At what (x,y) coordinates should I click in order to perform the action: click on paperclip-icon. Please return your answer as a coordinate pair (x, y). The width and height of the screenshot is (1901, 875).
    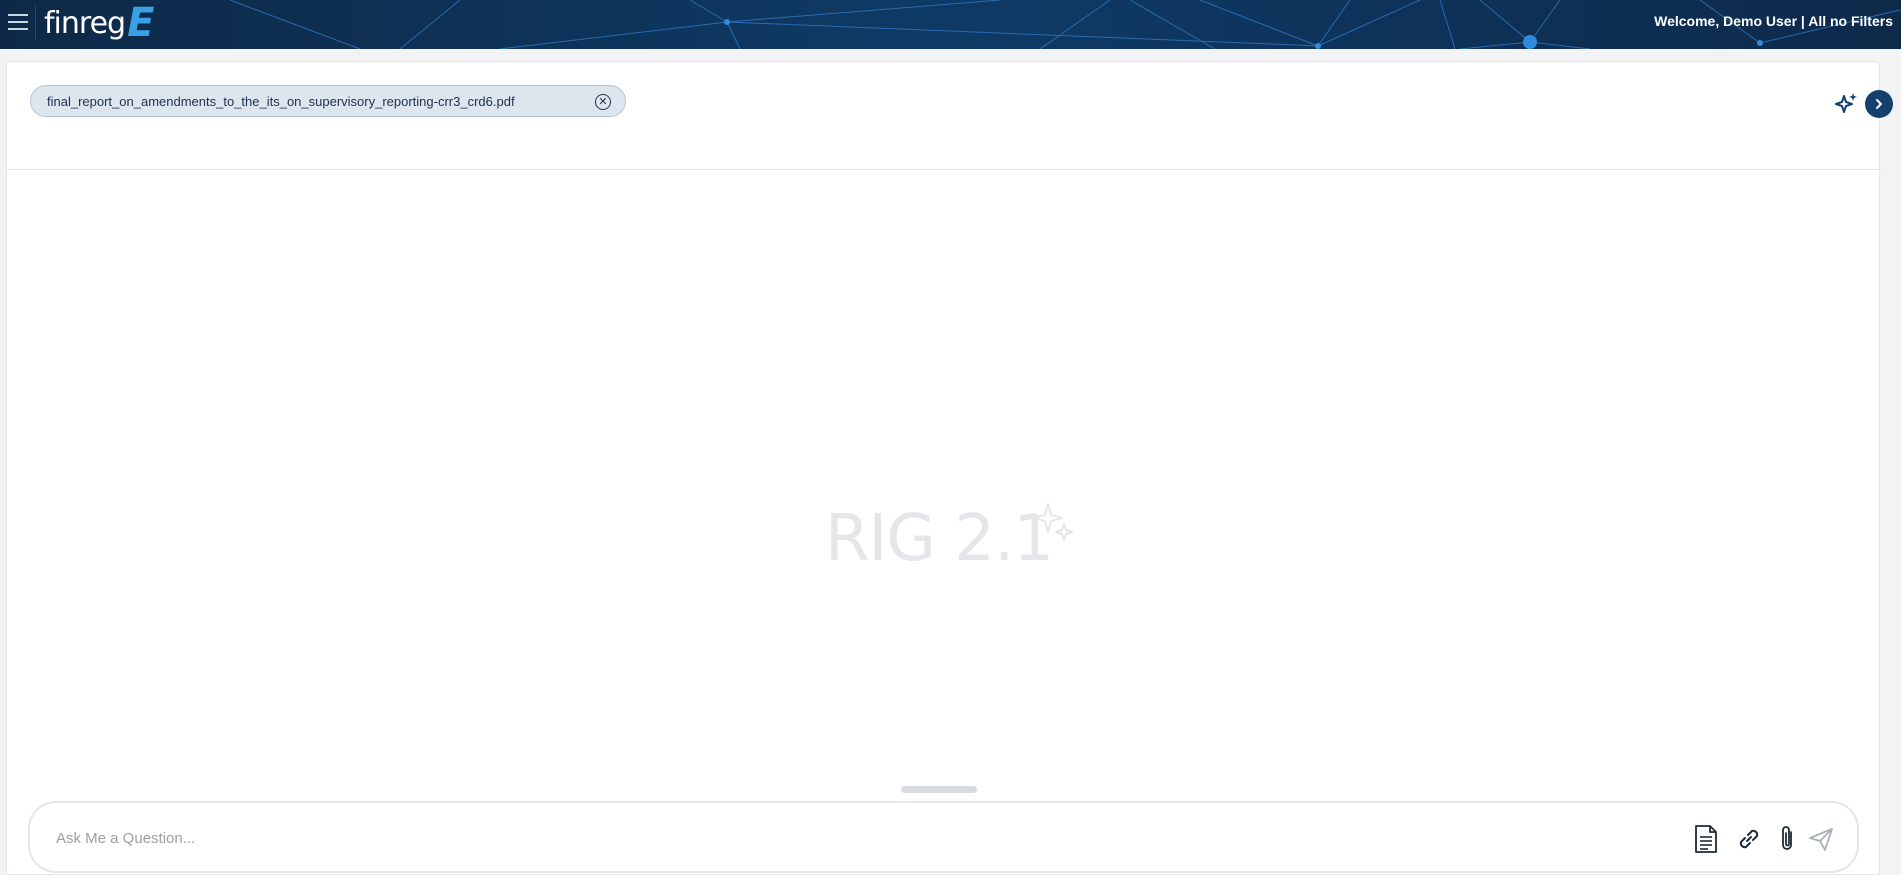
    Looking at the image, I should click on (1787, 838).